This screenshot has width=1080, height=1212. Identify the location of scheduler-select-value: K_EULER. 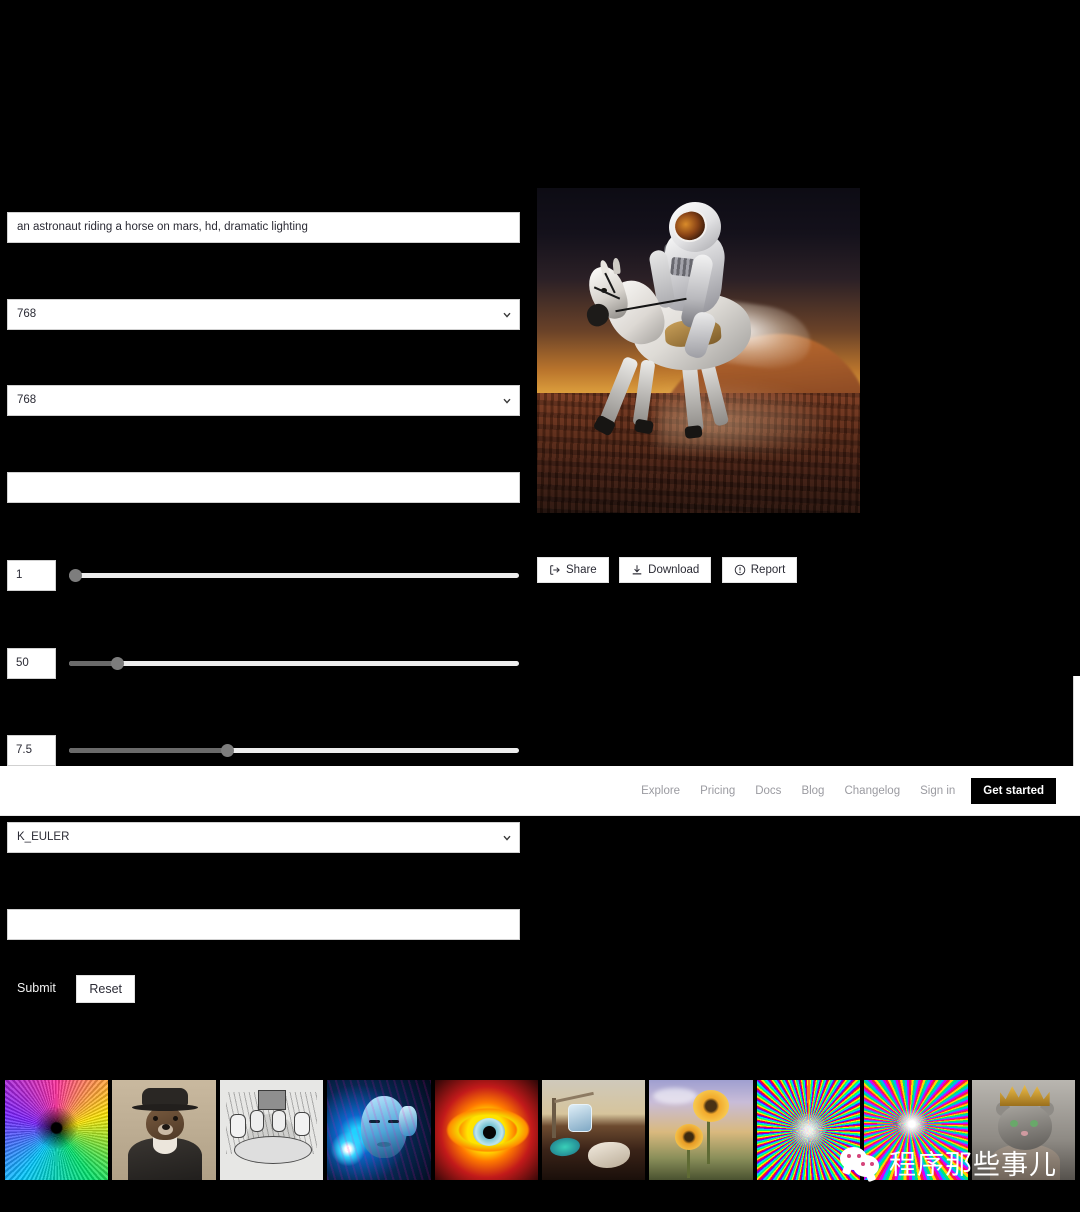
(43, 837).